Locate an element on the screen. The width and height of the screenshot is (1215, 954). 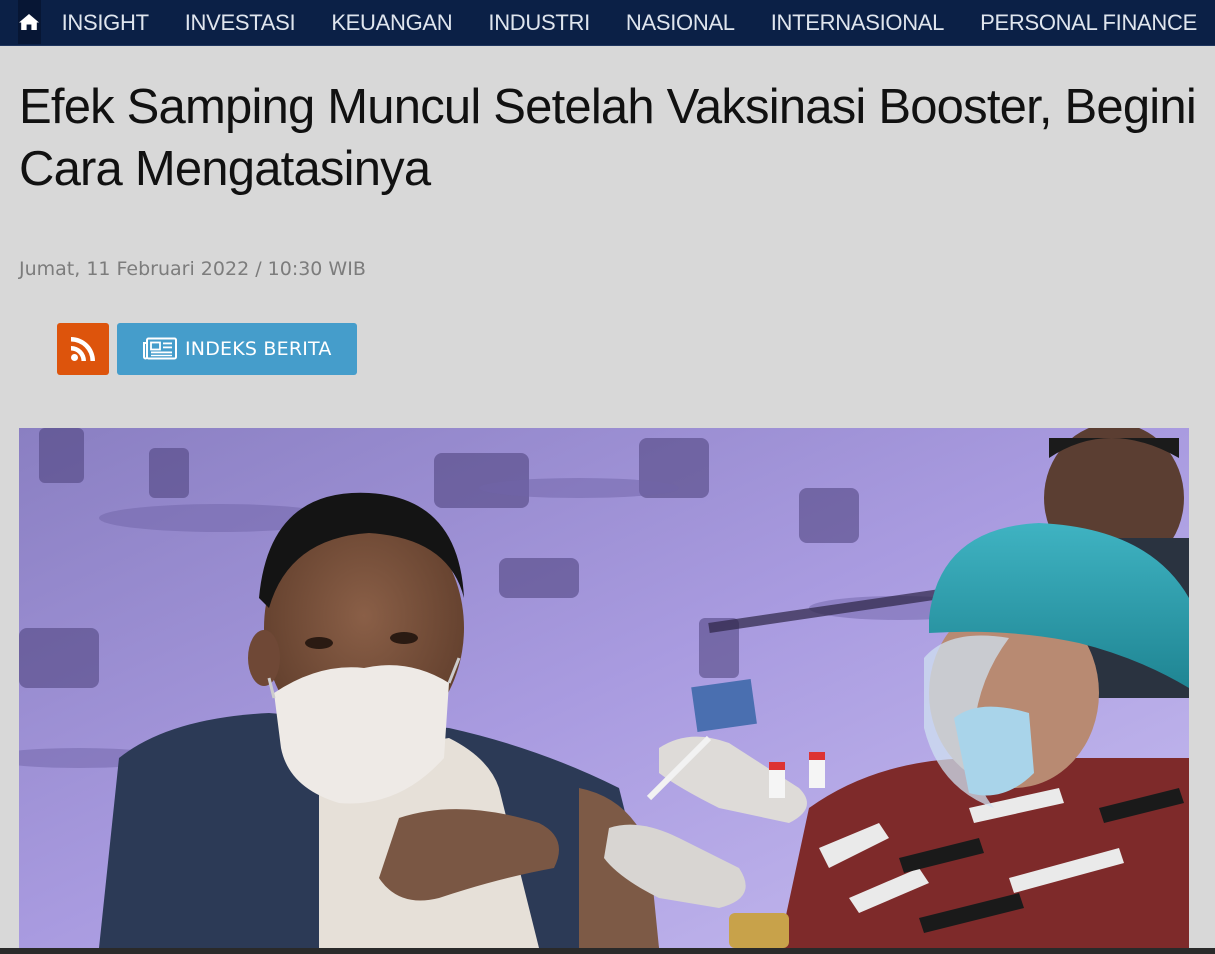
index-berita-button: INDEKS BERITA is located at coordinates (237, 349).